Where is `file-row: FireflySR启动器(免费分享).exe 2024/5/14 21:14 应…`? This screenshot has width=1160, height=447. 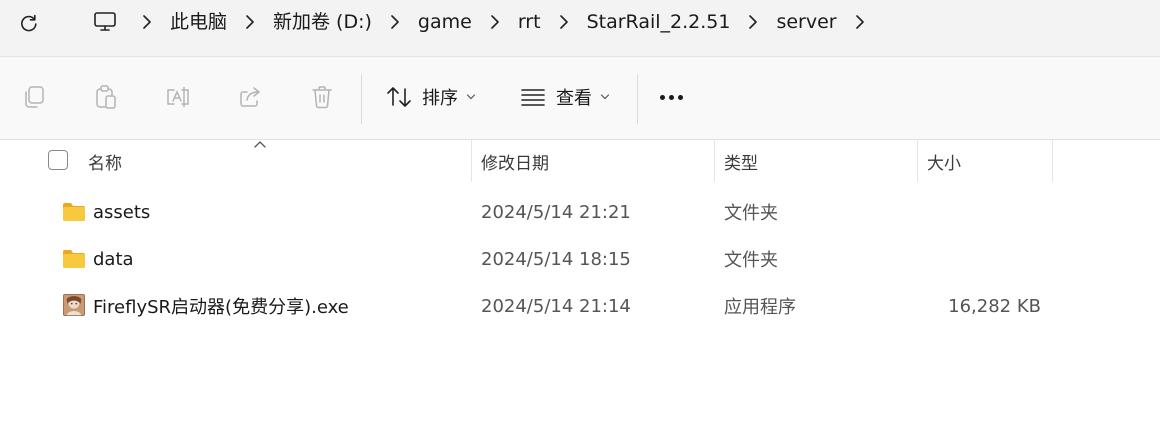
file-row: FireflySR启动器(免费分享).exe 2024/5/14 21:14 应… is located at coordinates (580, 306).